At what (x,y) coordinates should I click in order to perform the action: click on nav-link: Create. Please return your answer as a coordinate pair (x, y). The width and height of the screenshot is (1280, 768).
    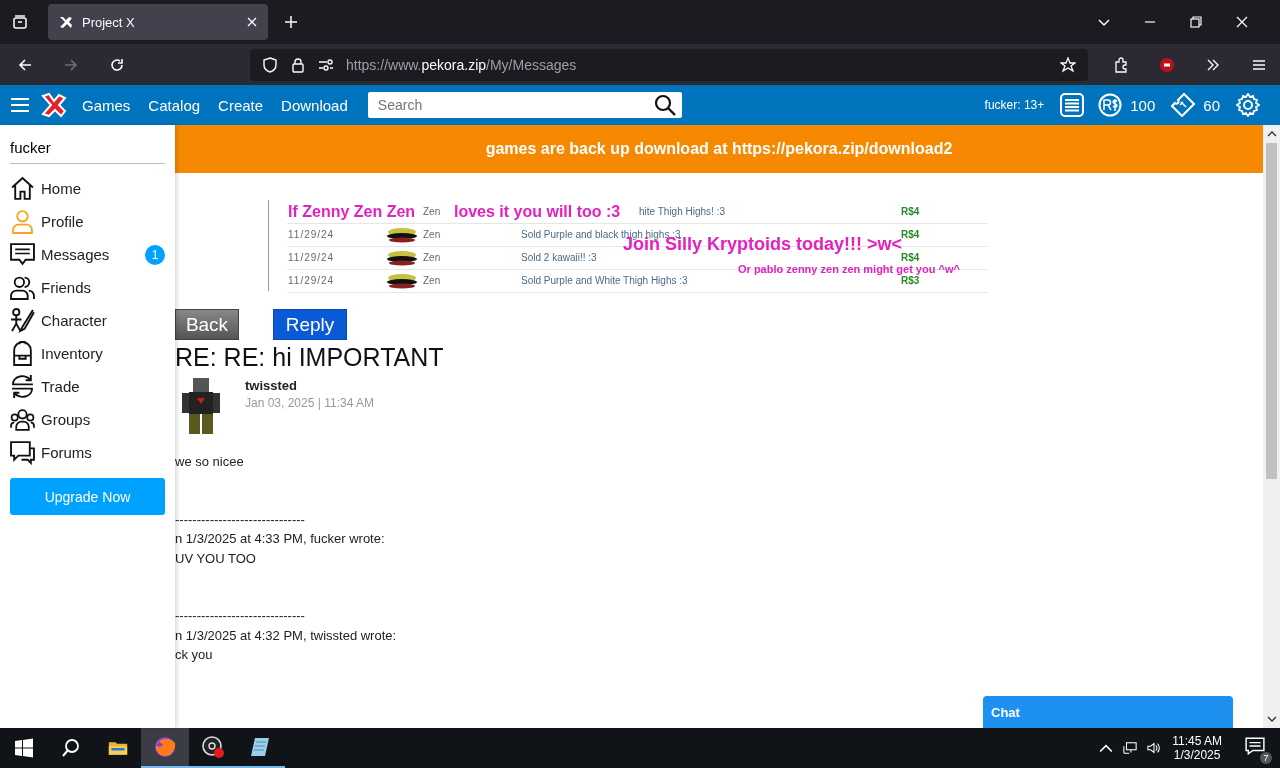
    Looking at the image, I should click on (241, 105).